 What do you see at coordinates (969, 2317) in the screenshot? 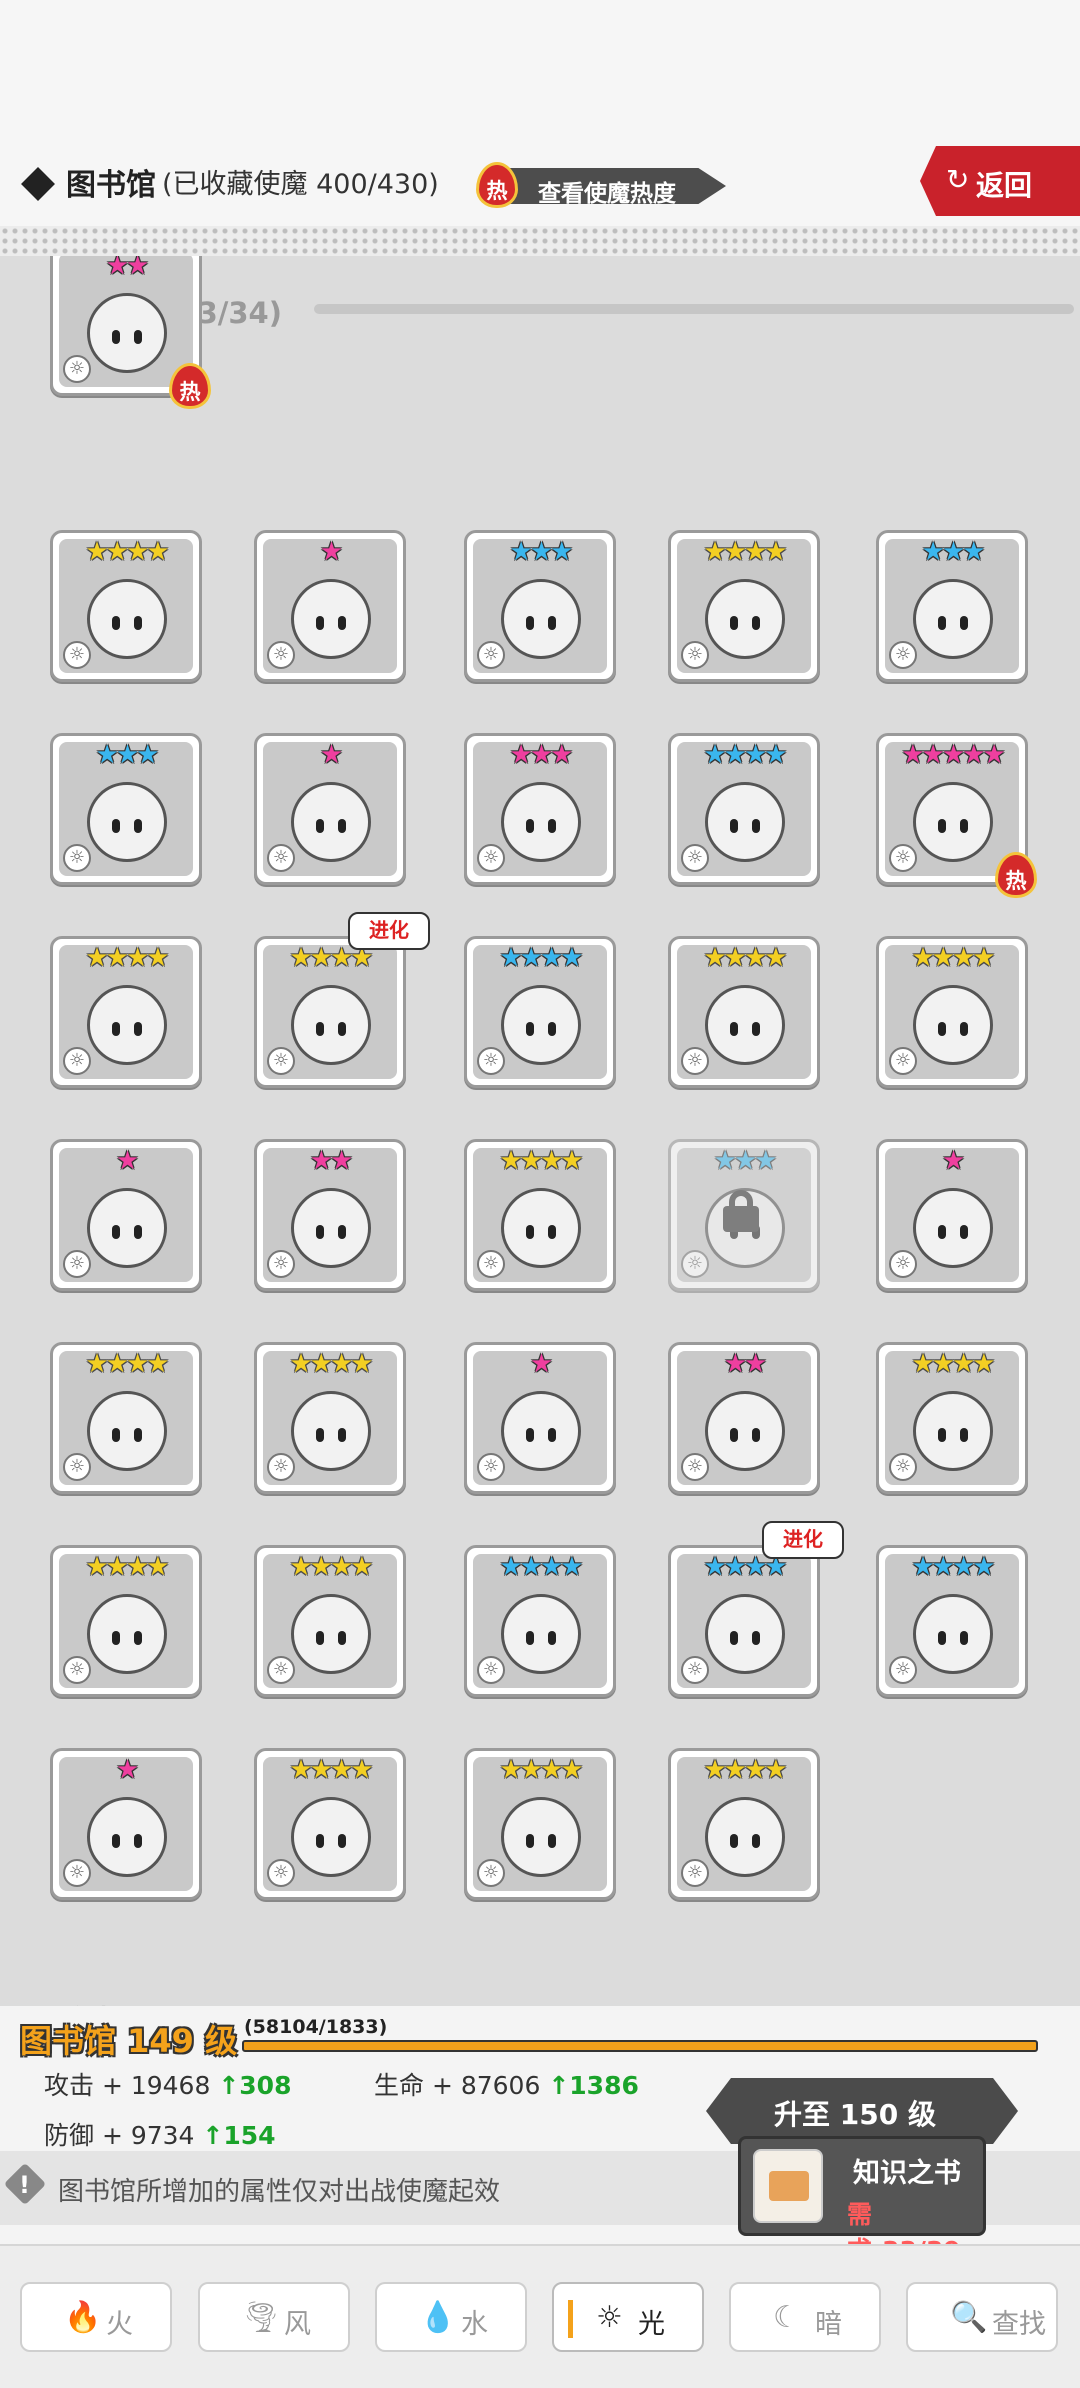
I see `search-icon: 🔍` at bounding box center [969, 2317].